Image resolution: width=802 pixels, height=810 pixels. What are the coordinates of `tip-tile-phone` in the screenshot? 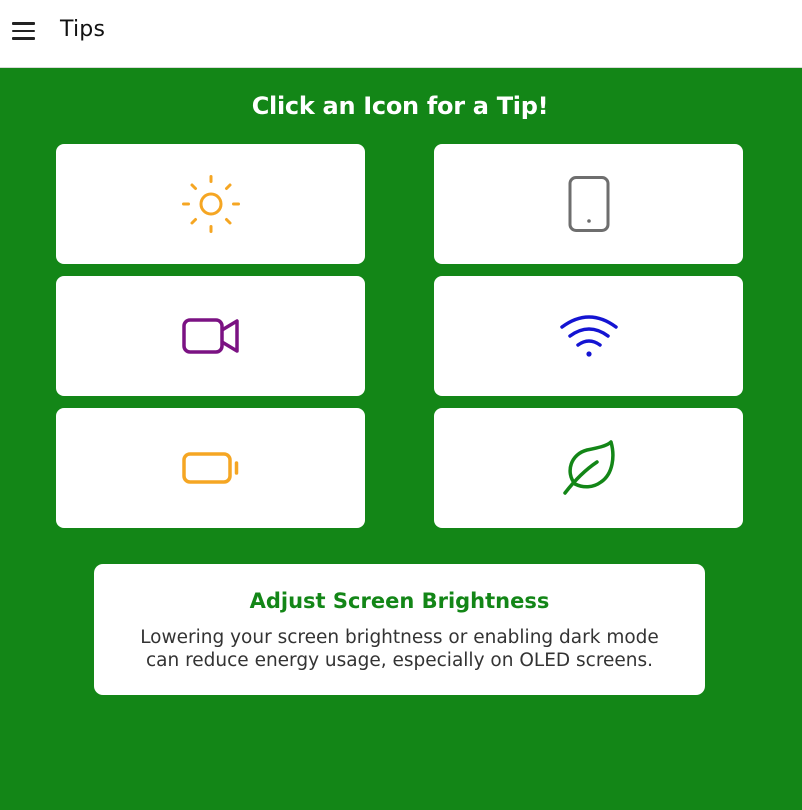 It's located at (588, 204).